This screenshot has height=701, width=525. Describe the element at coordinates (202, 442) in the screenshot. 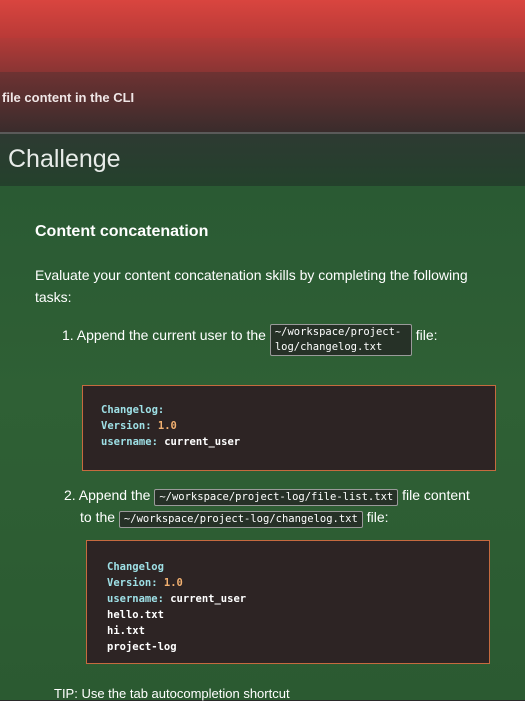

I see `code1-username-value: current_user` at that location.